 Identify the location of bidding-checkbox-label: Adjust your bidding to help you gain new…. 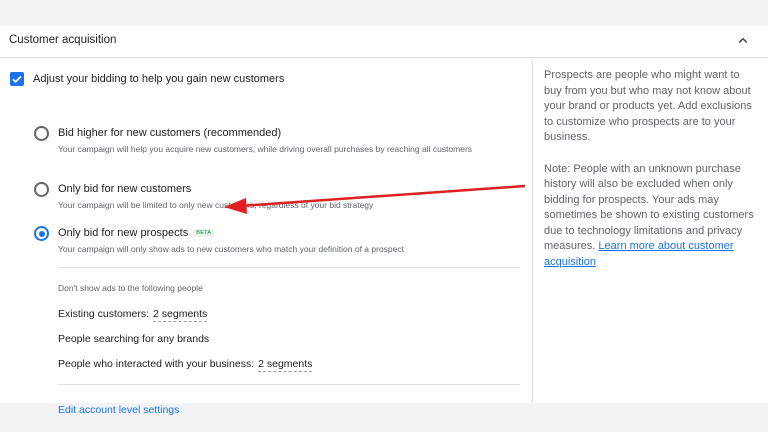
(159, 79).